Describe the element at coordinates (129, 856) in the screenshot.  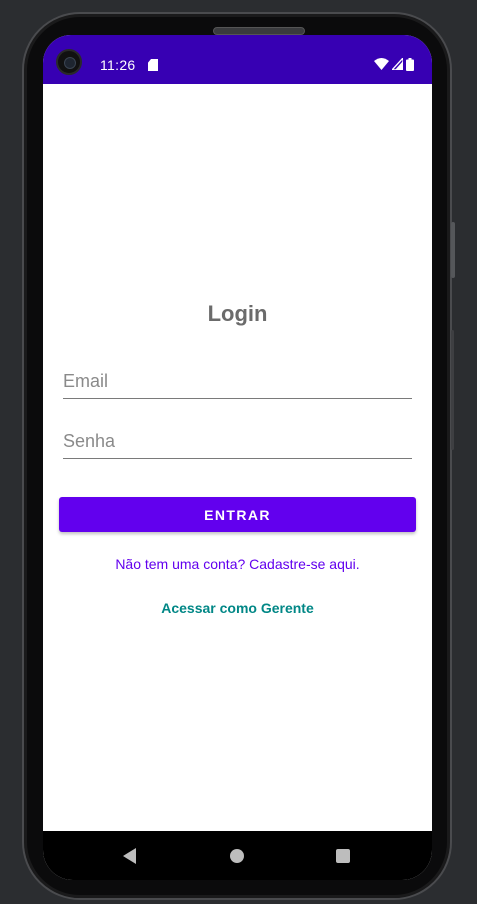
I see `back-icon` at that location.